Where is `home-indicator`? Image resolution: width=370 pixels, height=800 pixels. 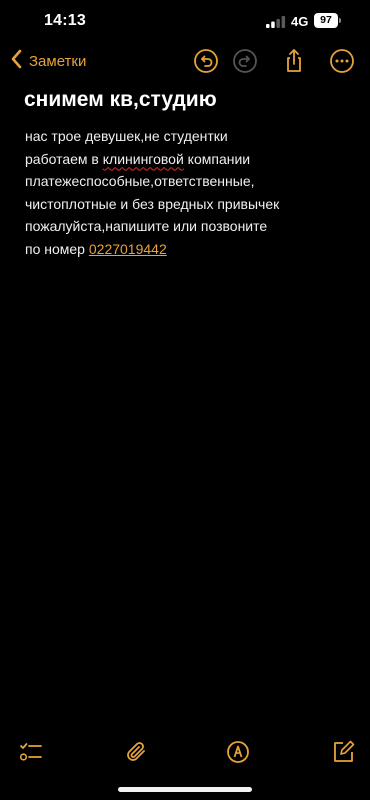
home-indicator is located at coordinates (185, 789).